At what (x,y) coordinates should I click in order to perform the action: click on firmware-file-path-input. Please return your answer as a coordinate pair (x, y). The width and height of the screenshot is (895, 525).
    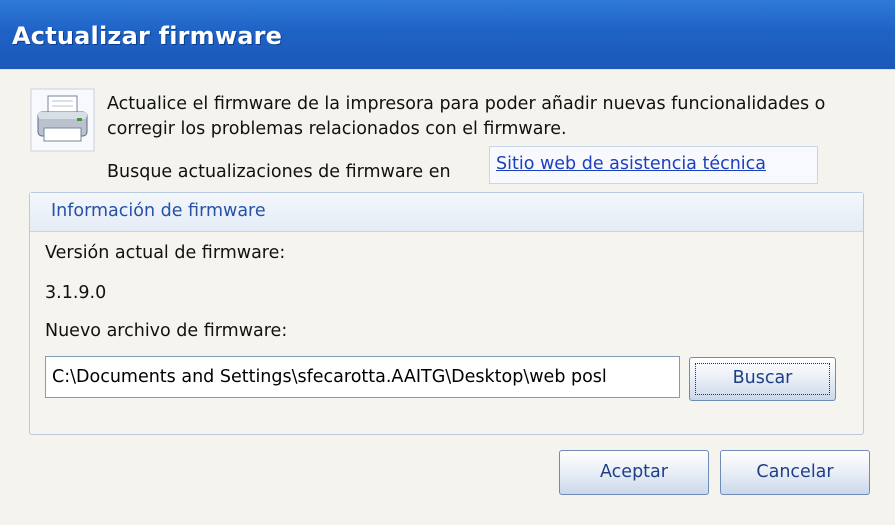
    Looking at the image, I should click on (362, 377).